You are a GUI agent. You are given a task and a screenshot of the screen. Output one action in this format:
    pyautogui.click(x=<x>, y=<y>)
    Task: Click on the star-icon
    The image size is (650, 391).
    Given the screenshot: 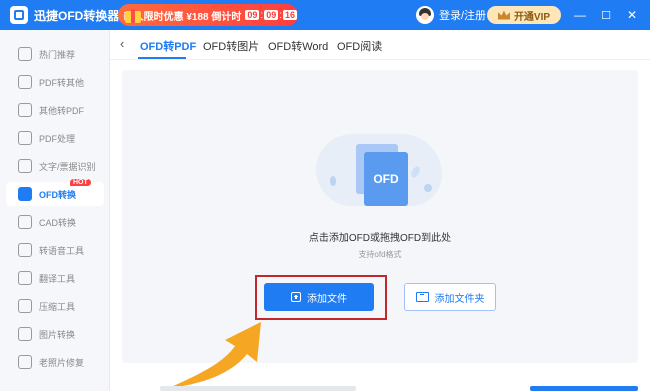 What is the action you would take?
    pyautogui.click(x=25, y=54)
    